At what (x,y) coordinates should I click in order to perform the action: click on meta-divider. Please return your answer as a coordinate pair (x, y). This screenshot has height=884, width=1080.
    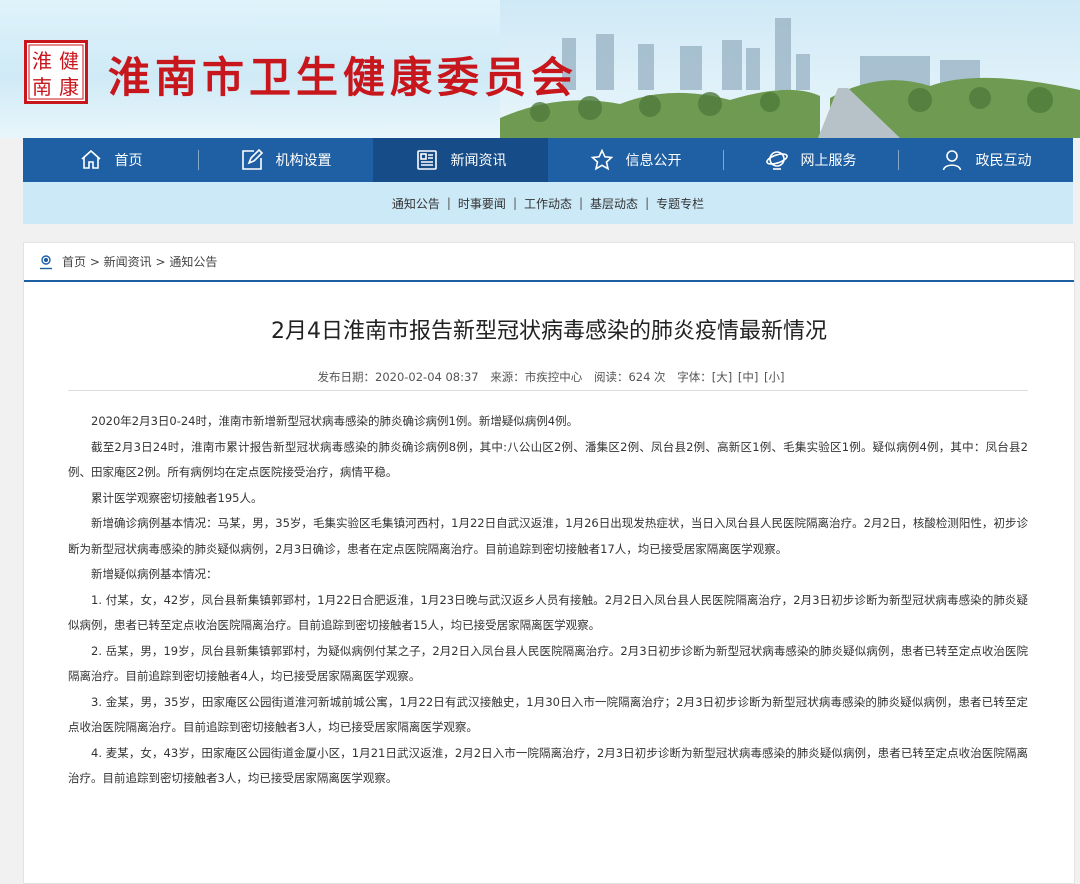
    Looking at the image, I should click on (548, 390).